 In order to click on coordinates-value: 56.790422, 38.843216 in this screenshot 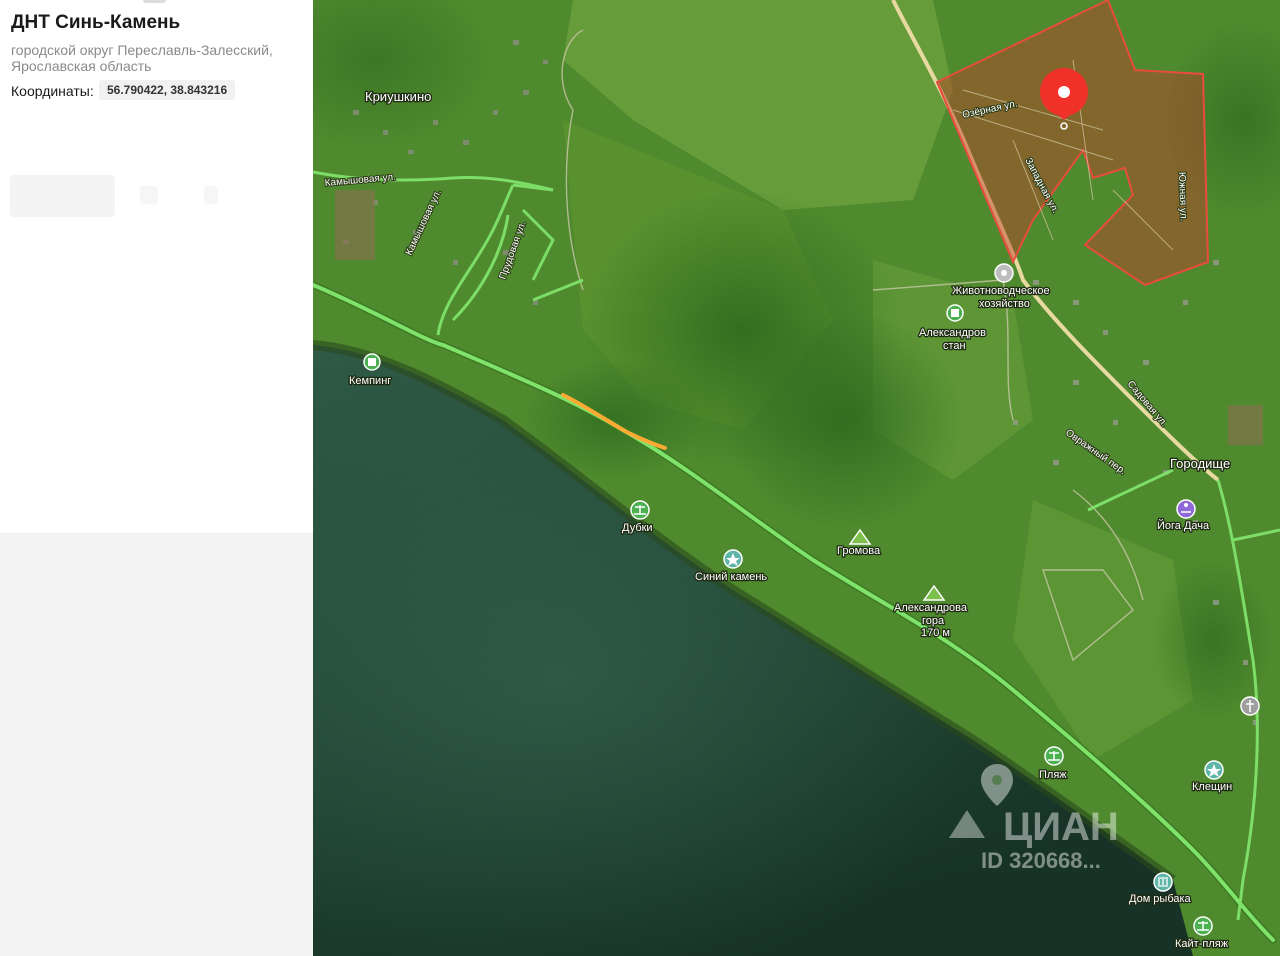, I will do `click(167, 90)`.